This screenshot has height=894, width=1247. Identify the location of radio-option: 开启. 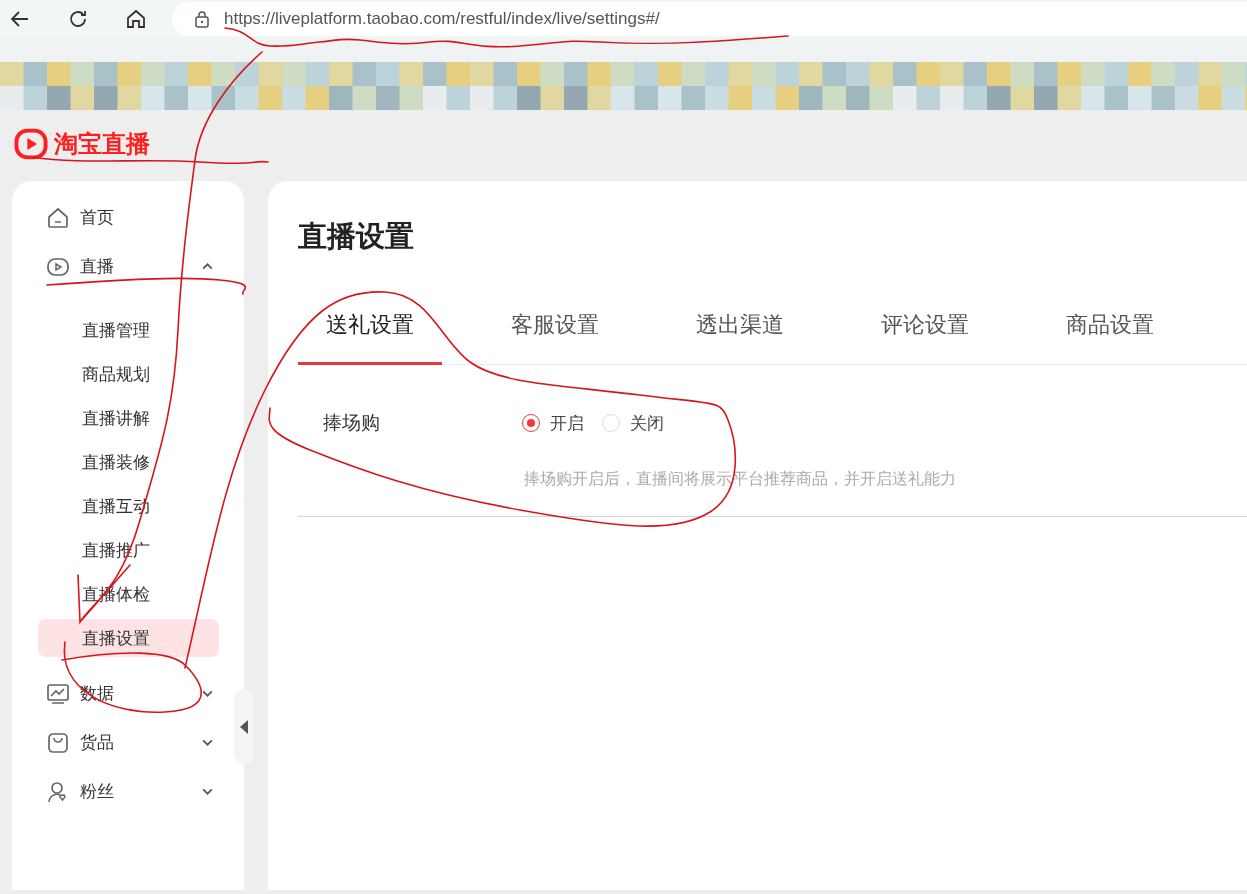
(553, 423).